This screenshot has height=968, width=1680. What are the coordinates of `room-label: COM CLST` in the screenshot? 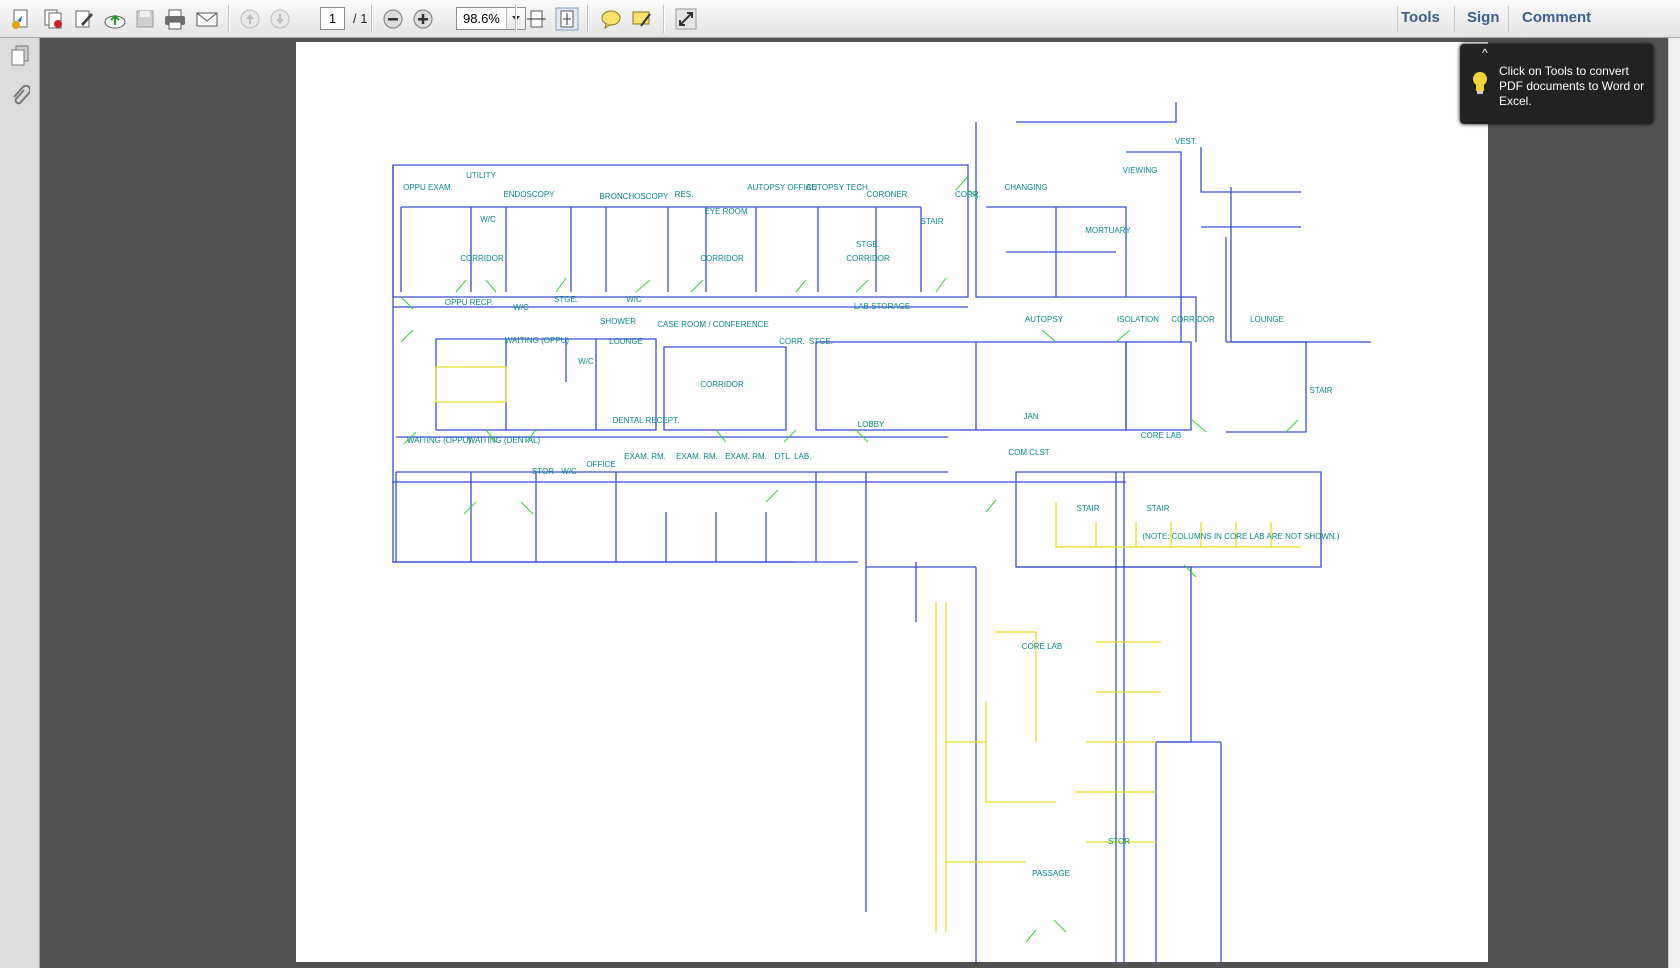 It's located at (1028, 452).